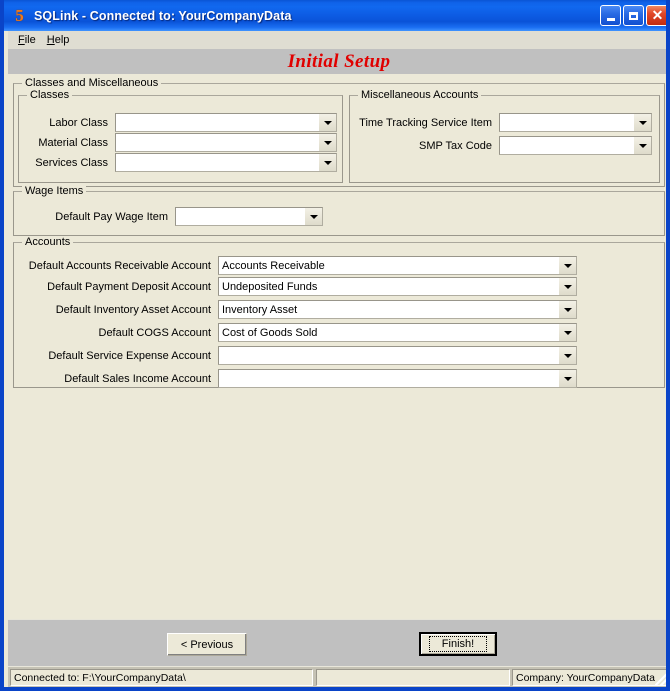 This screenshot has height=691, width=670. I want to click on default-pay-wage-item-combo, so click(249, 216).